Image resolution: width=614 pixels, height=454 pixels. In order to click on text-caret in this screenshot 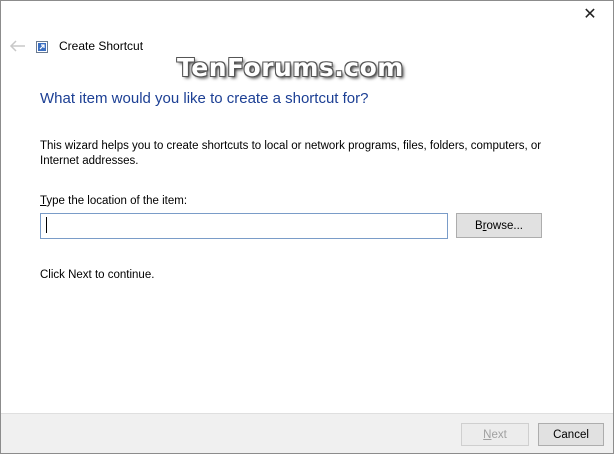, I will do `click(46, 225)`.